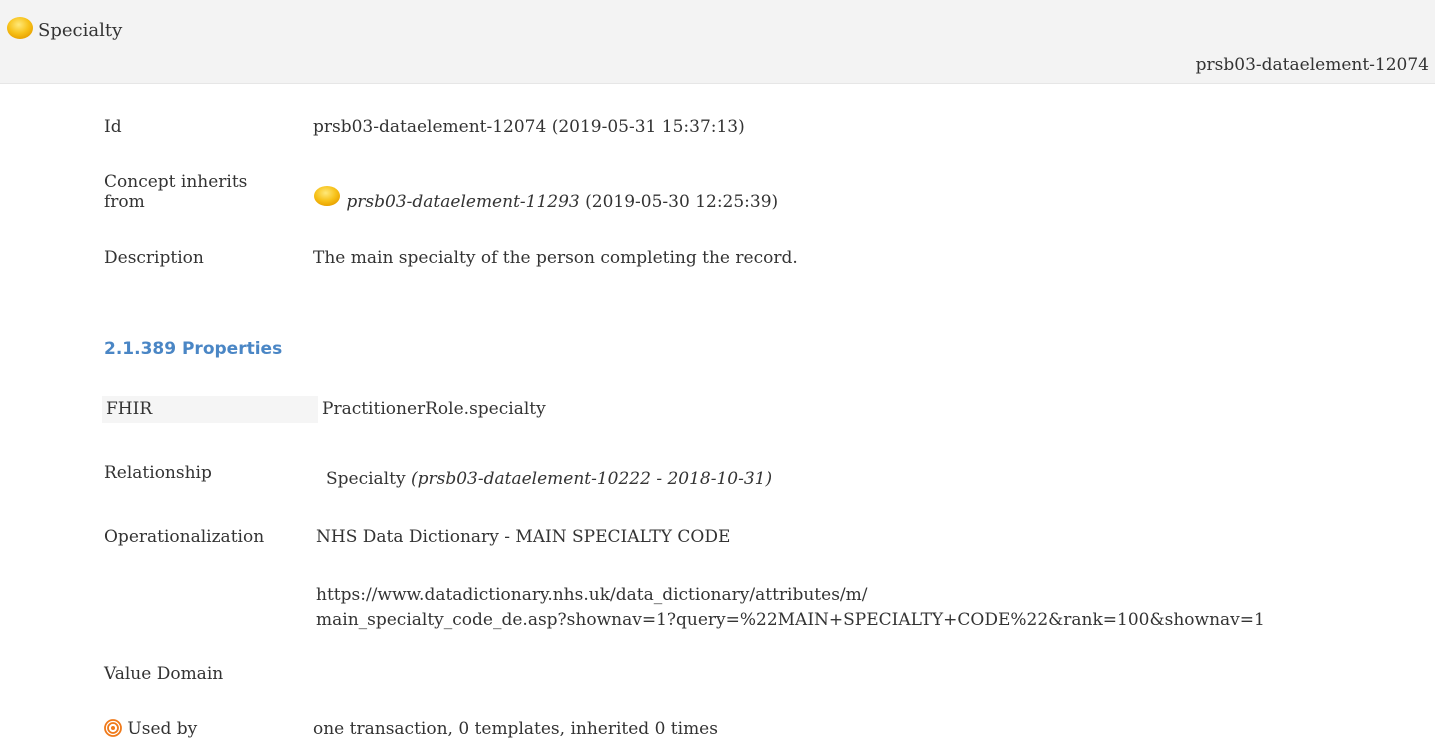 Image resolution: width=1435 pixels, height=747 pixels. I want to click on value-domain-label: Value Domain, so click(164, 674).